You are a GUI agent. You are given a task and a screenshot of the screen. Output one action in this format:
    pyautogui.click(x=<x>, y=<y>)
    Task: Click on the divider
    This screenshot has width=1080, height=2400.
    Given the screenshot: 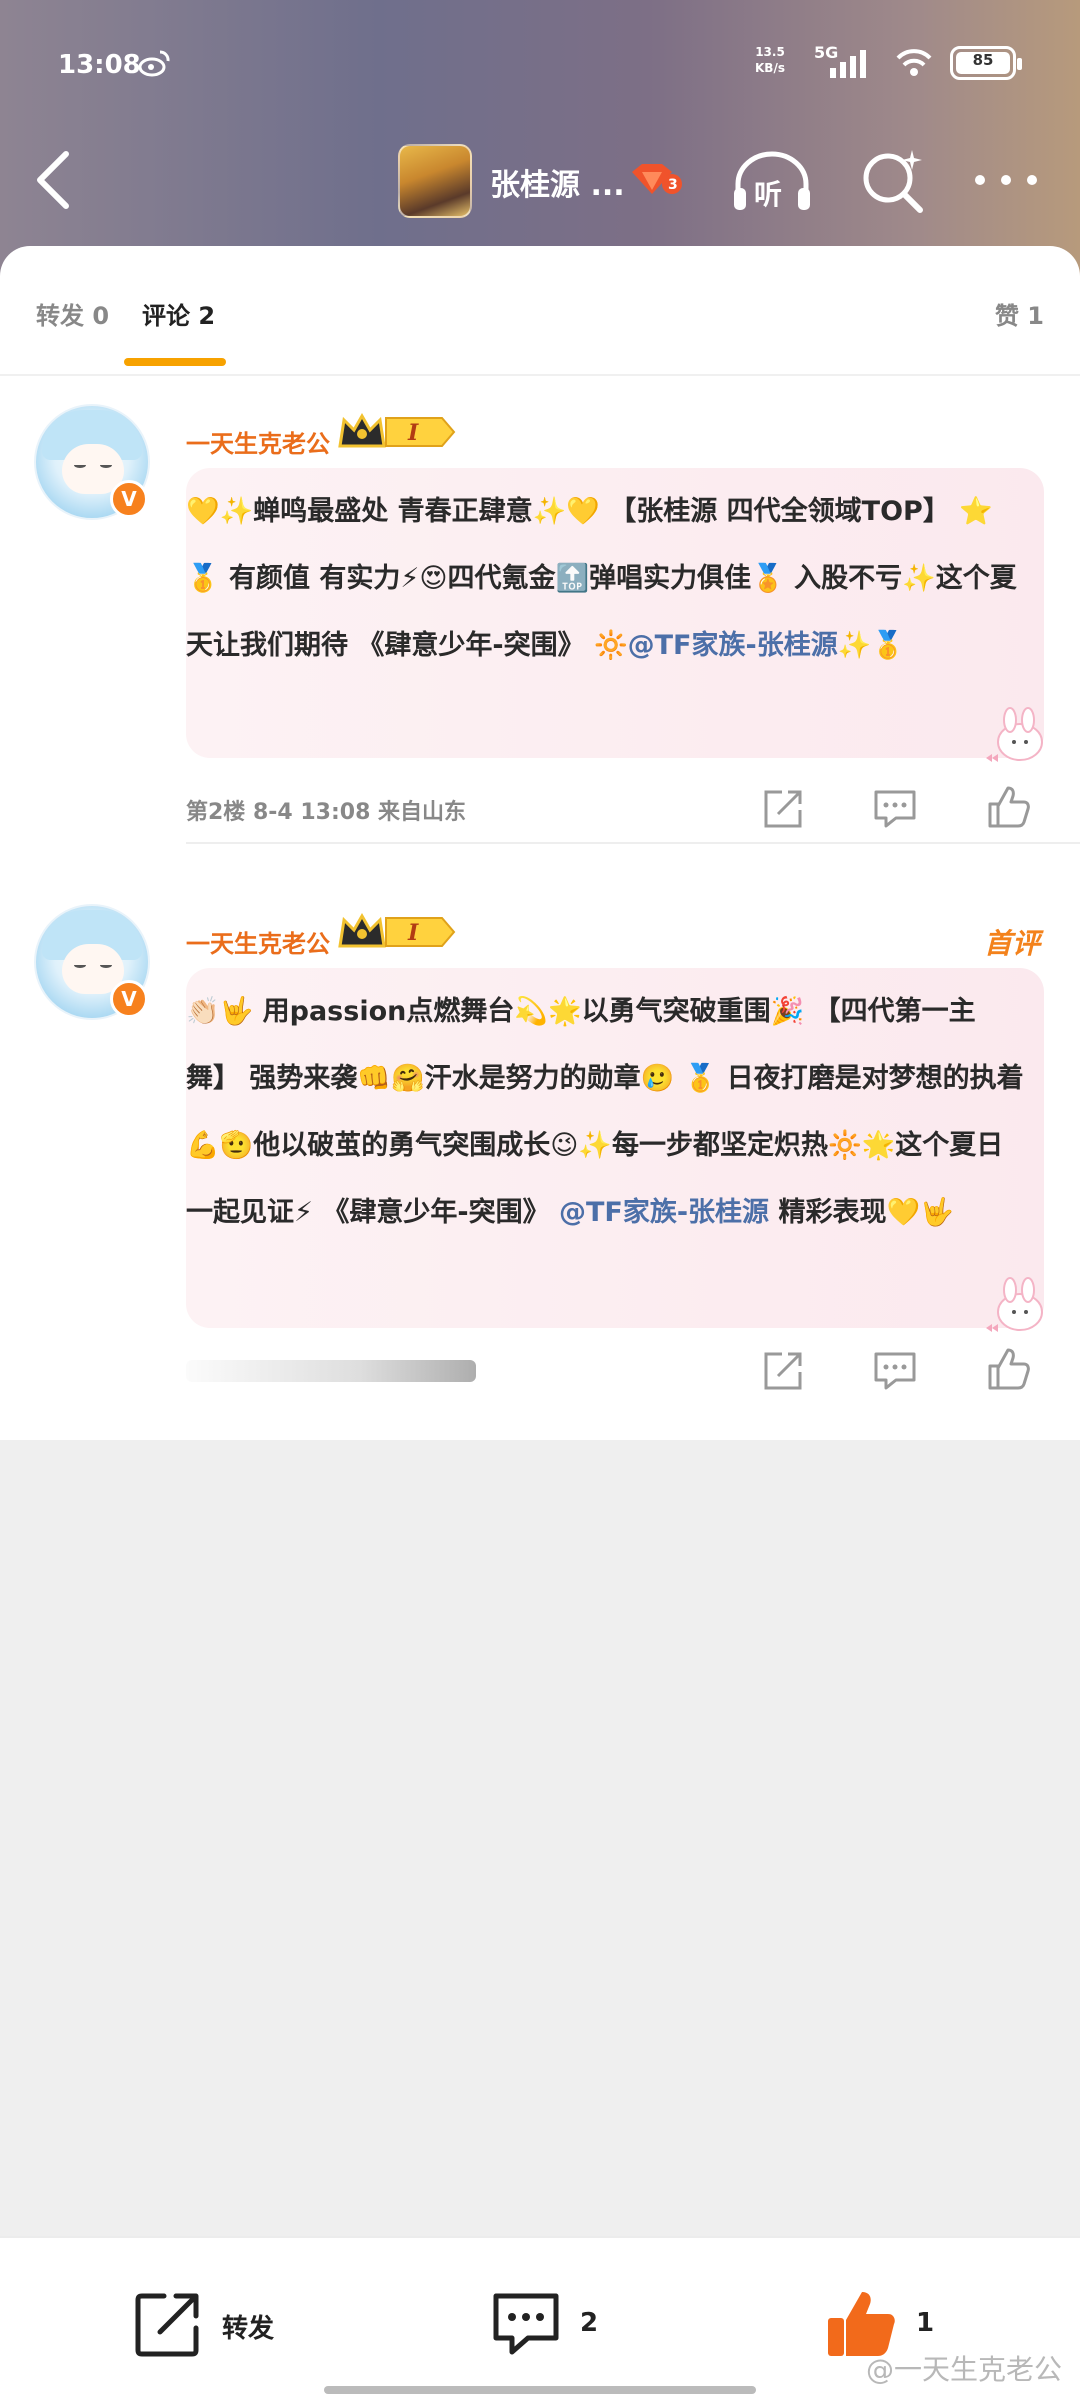 What is the action you would take?
    pyautogui.click(x=633, y=843)
    